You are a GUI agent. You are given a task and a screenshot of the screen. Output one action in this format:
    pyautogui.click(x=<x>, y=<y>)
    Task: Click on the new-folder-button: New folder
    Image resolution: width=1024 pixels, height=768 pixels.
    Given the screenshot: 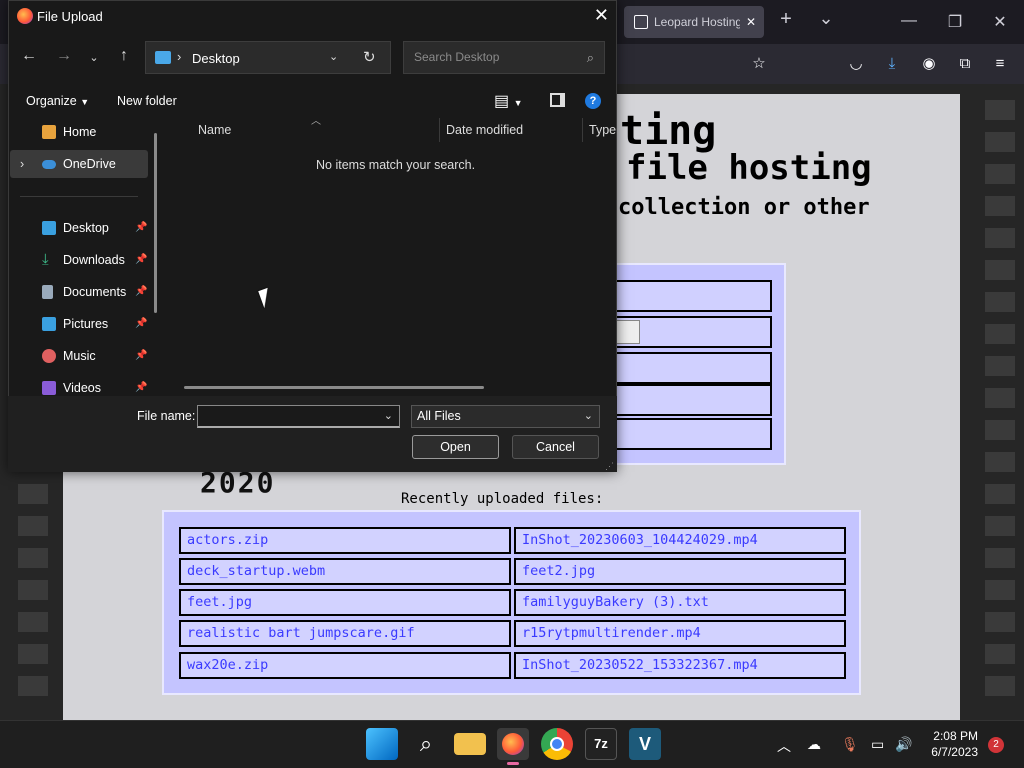 What is the action you would take?
    pyautogui.click(x=147, y=101)
    